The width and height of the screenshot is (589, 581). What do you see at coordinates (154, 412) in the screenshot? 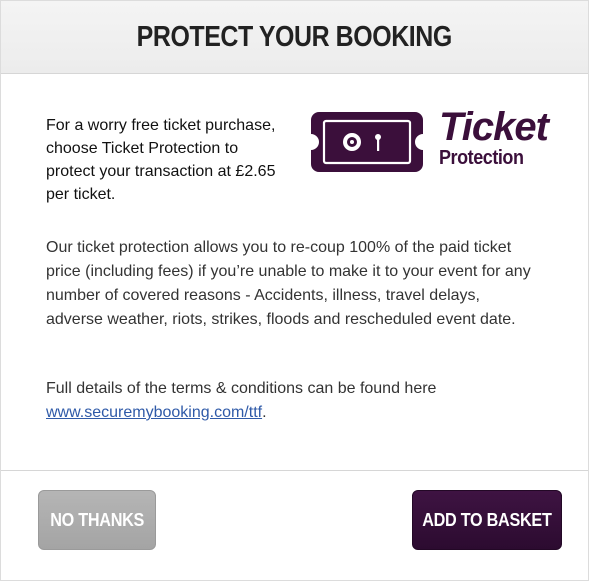
I see `terms-link: www.securemybooking.com/ttf` at bounding box center [154, 412].